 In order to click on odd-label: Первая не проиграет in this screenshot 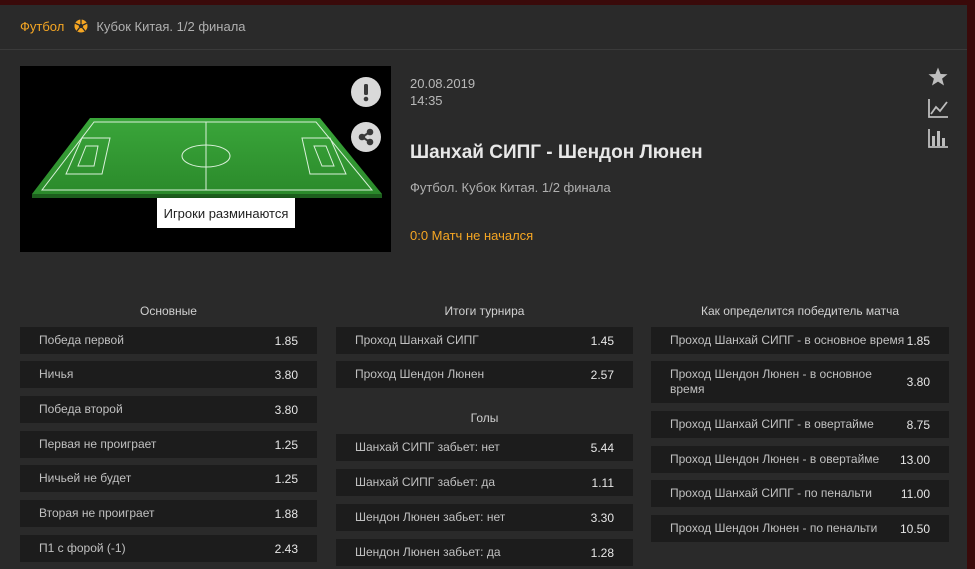, I will do `click(98, 444)`.